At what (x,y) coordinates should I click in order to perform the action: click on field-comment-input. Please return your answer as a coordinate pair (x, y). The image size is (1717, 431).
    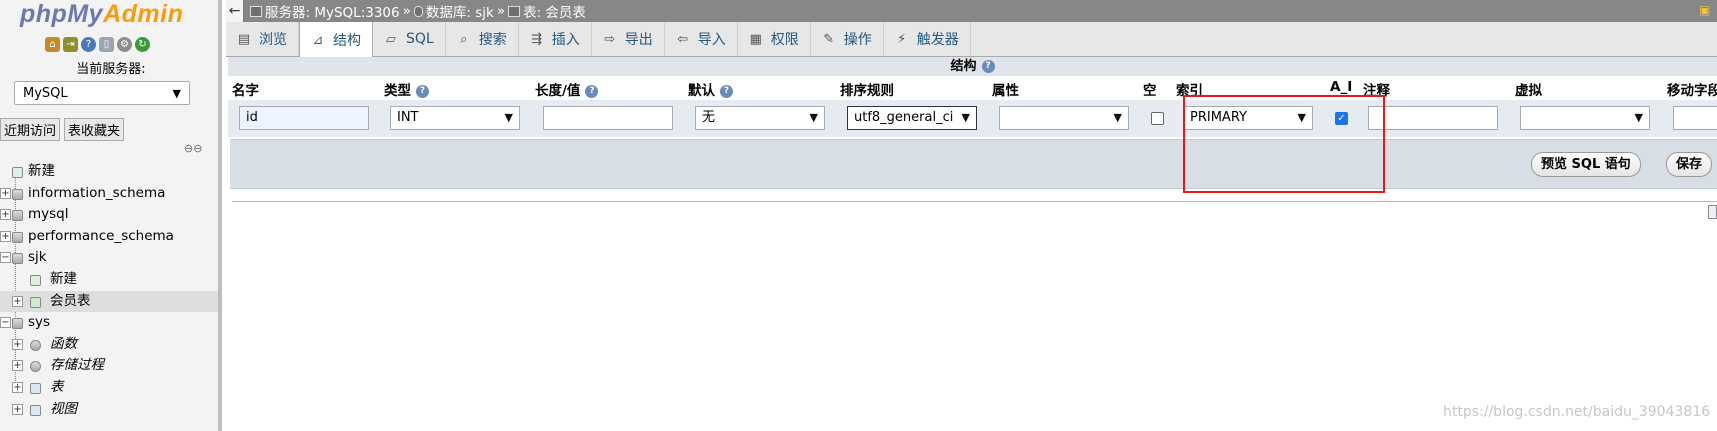
    Looking at the image, I should click on (1433, 118).